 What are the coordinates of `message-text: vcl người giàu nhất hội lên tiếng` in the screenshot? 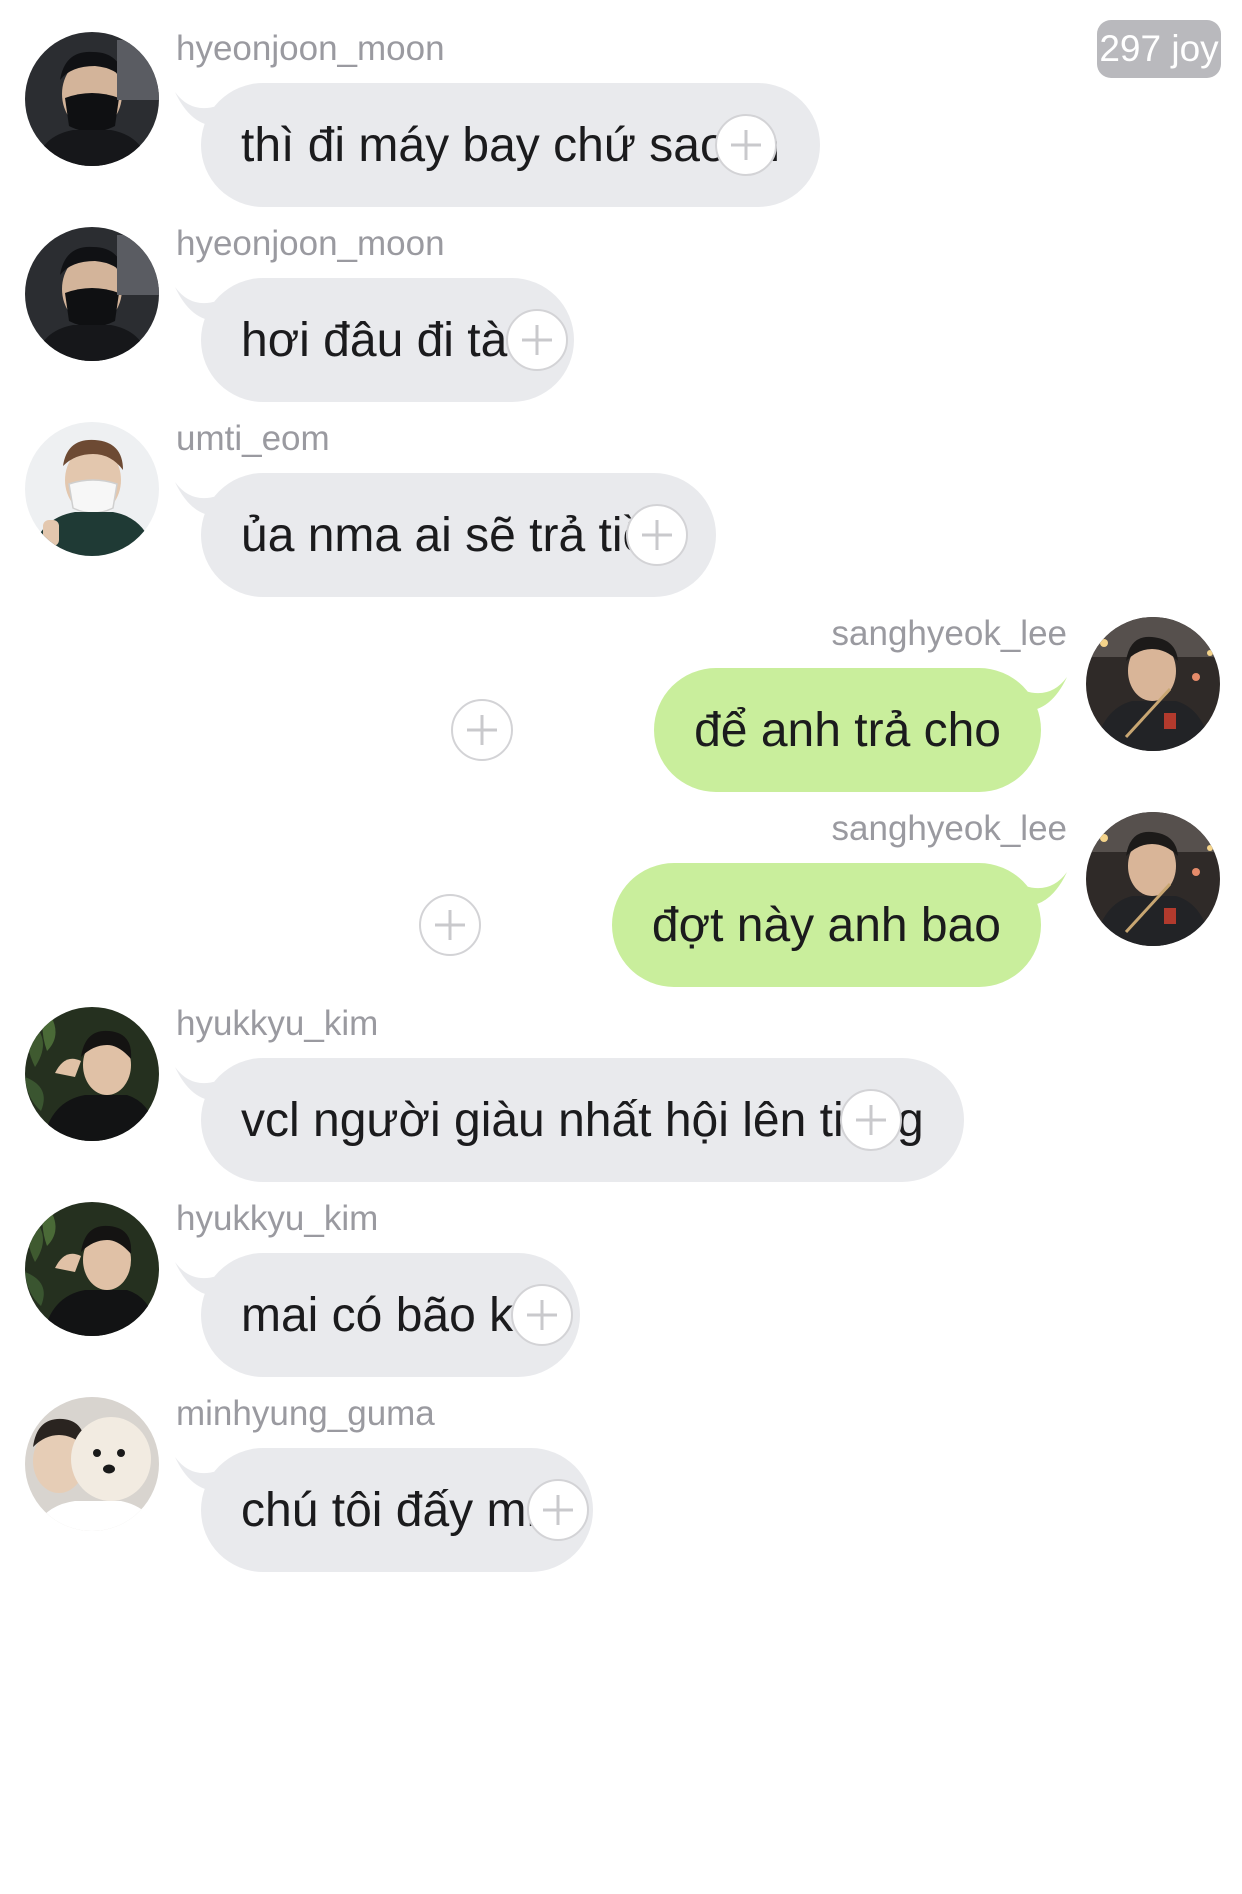 It's located at (582, 1120).